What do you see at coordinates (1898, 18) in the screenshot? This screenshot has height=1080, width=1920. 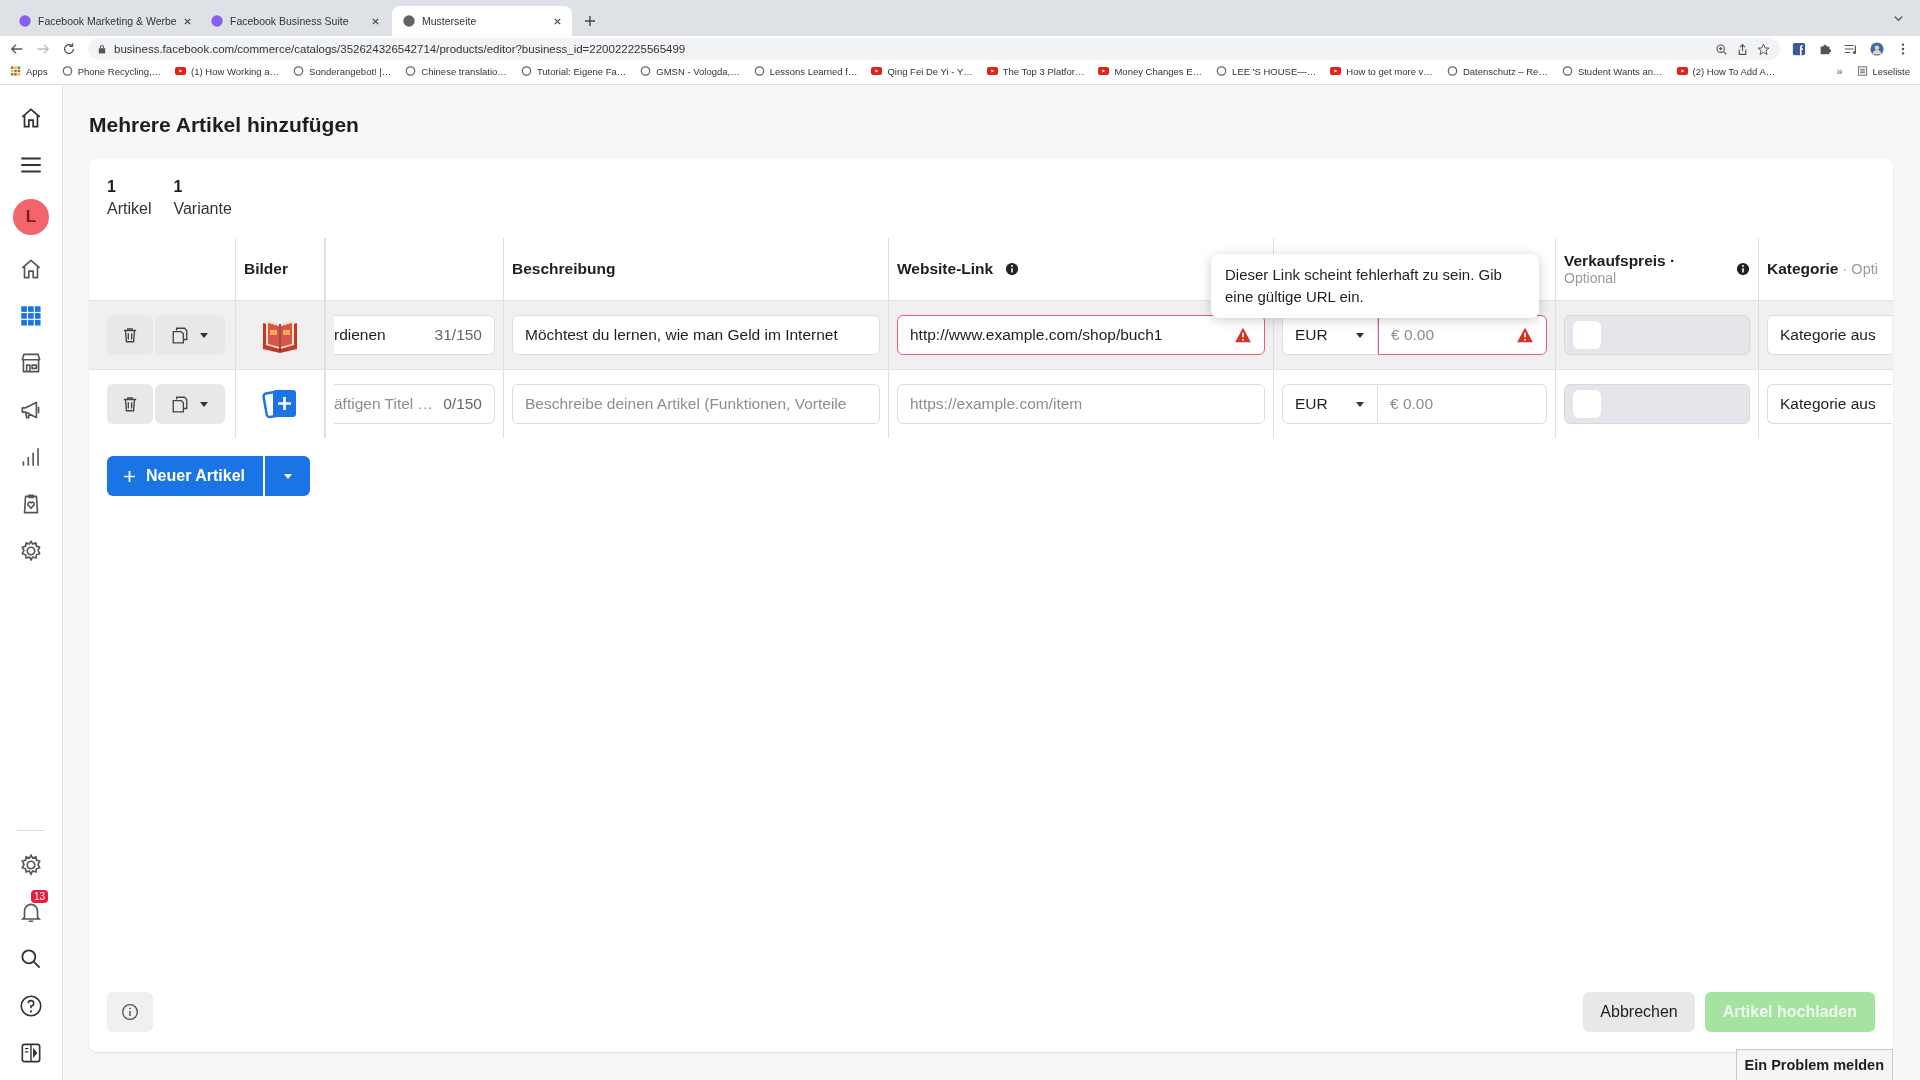 I see `chevron-down-icon` at bounding box center [1898, 18].